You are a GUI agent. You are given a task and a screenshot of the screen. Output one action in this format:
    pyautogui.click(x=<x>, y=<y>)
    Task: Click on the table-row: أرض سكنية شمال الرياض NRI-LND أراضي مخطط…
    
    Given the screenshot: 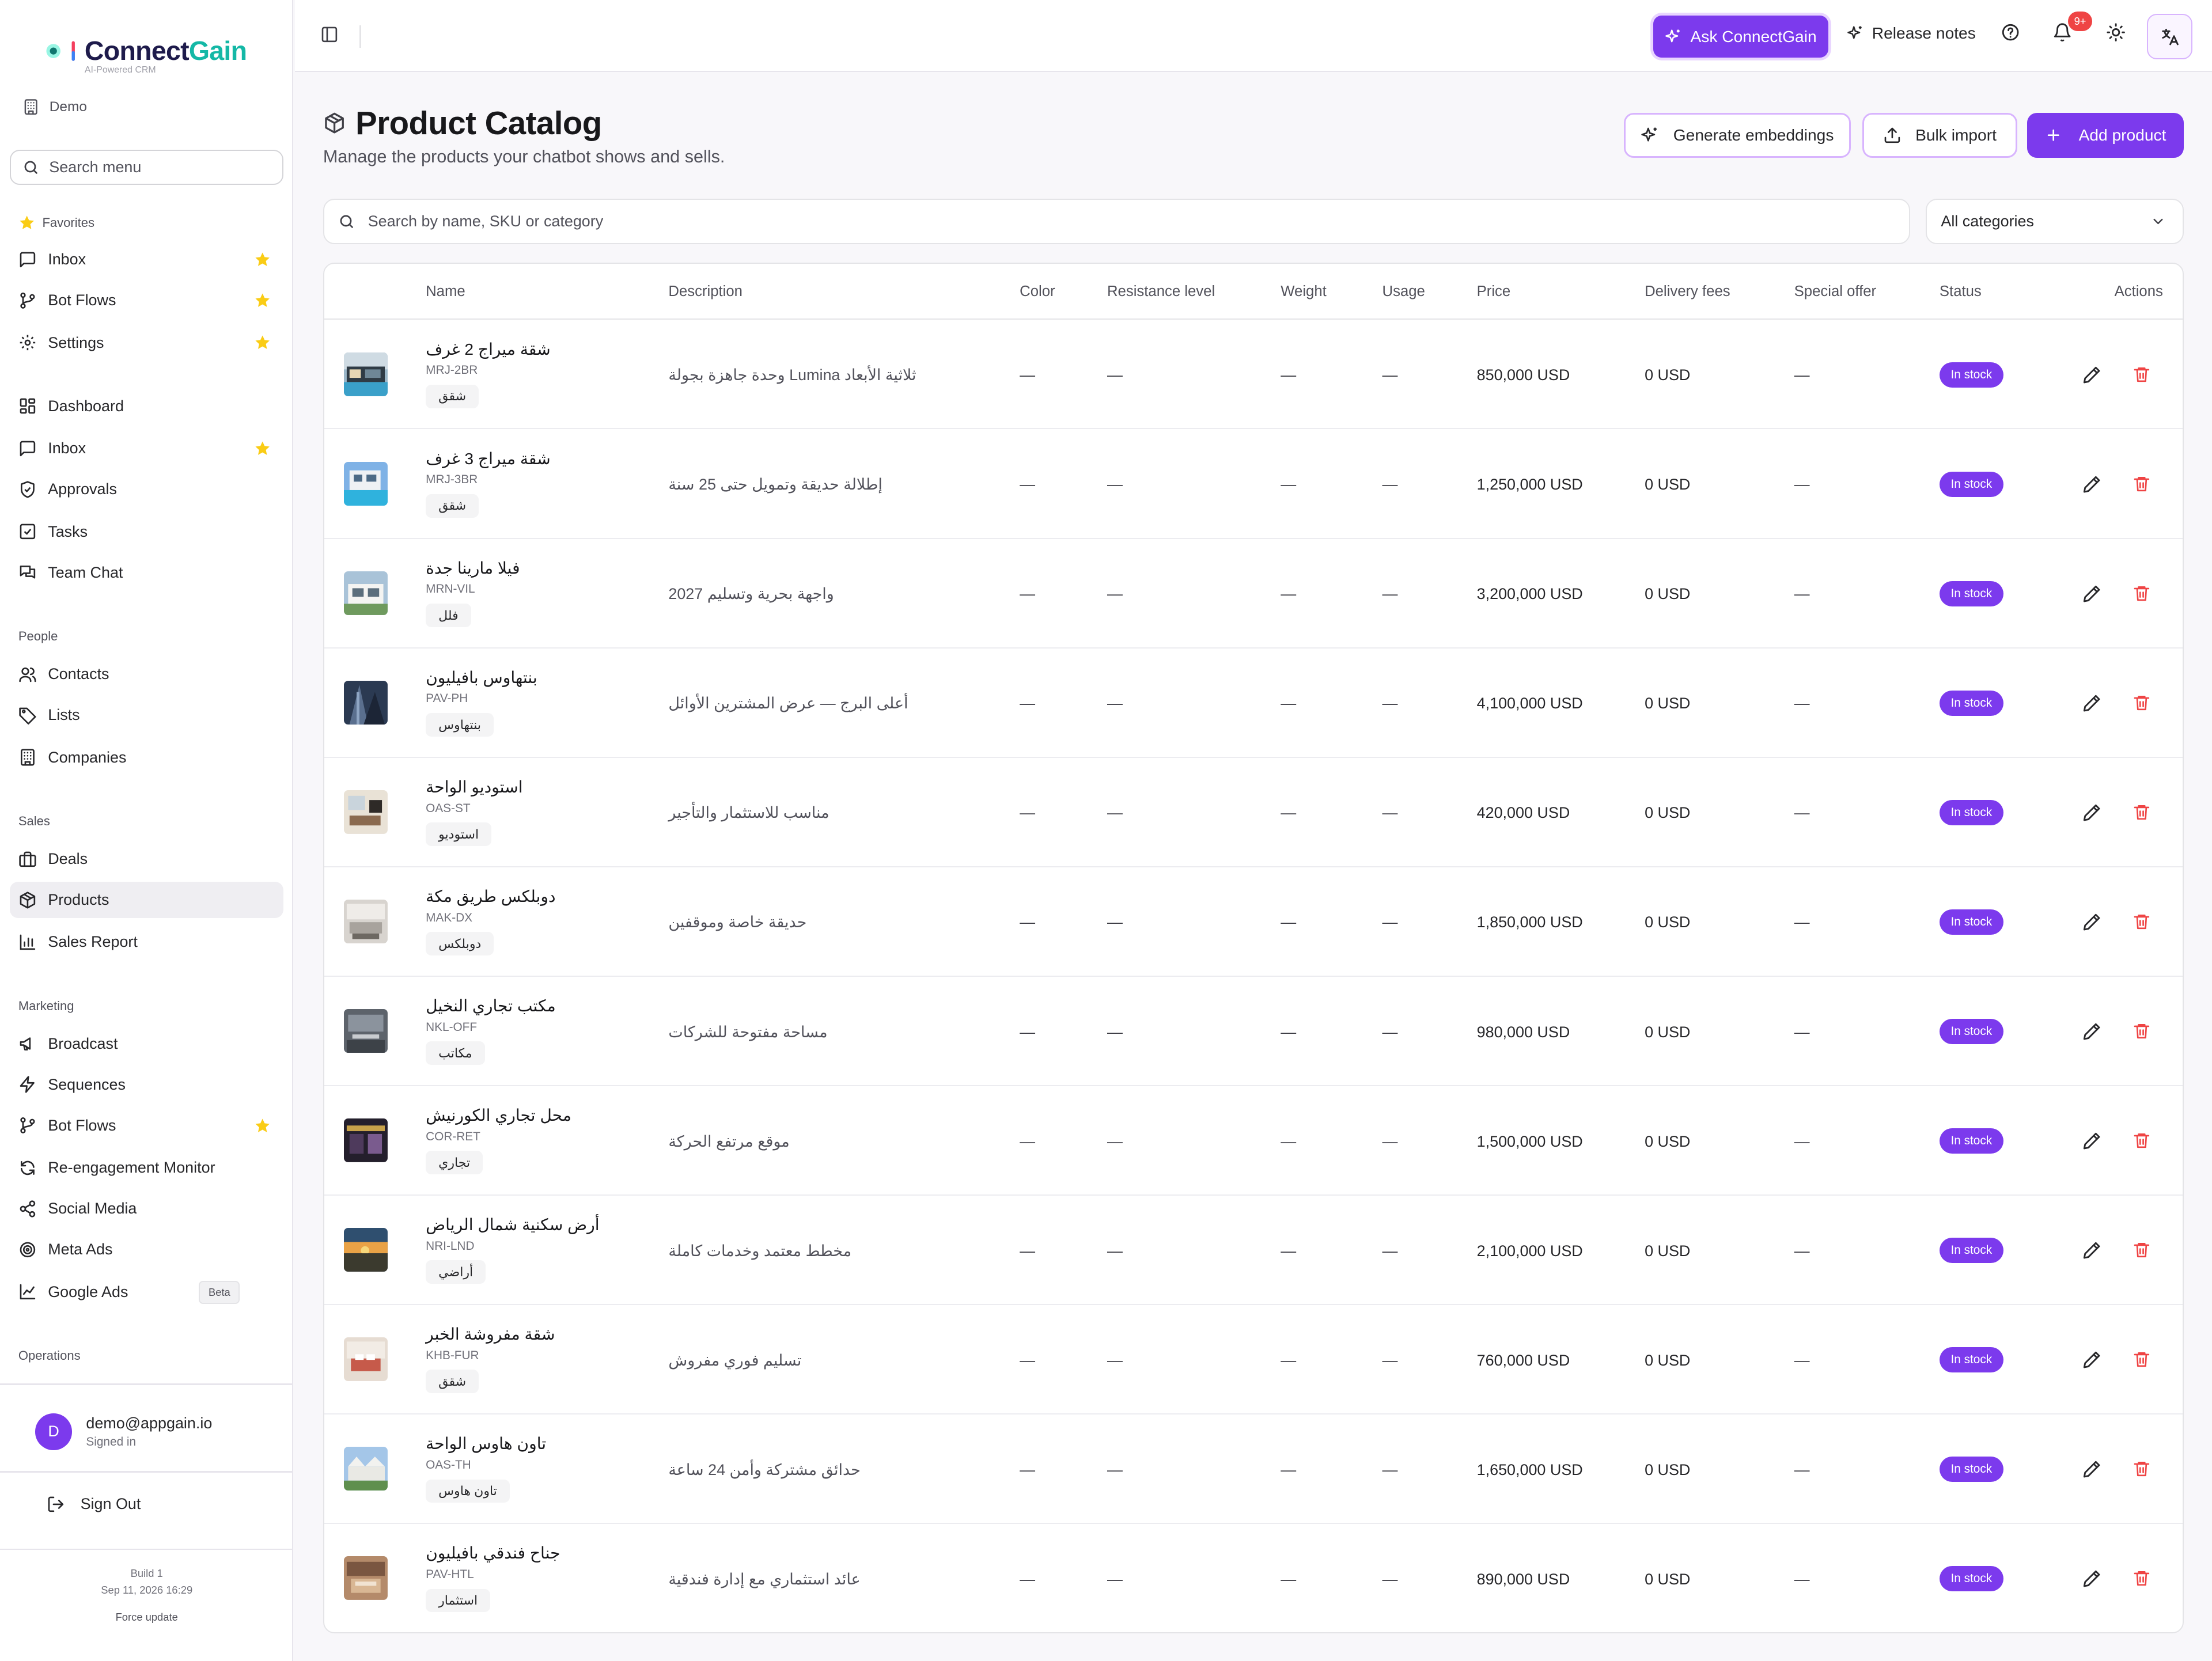 What is the action you would take?
    pyautogui.click(x=1253, y=1250)
    